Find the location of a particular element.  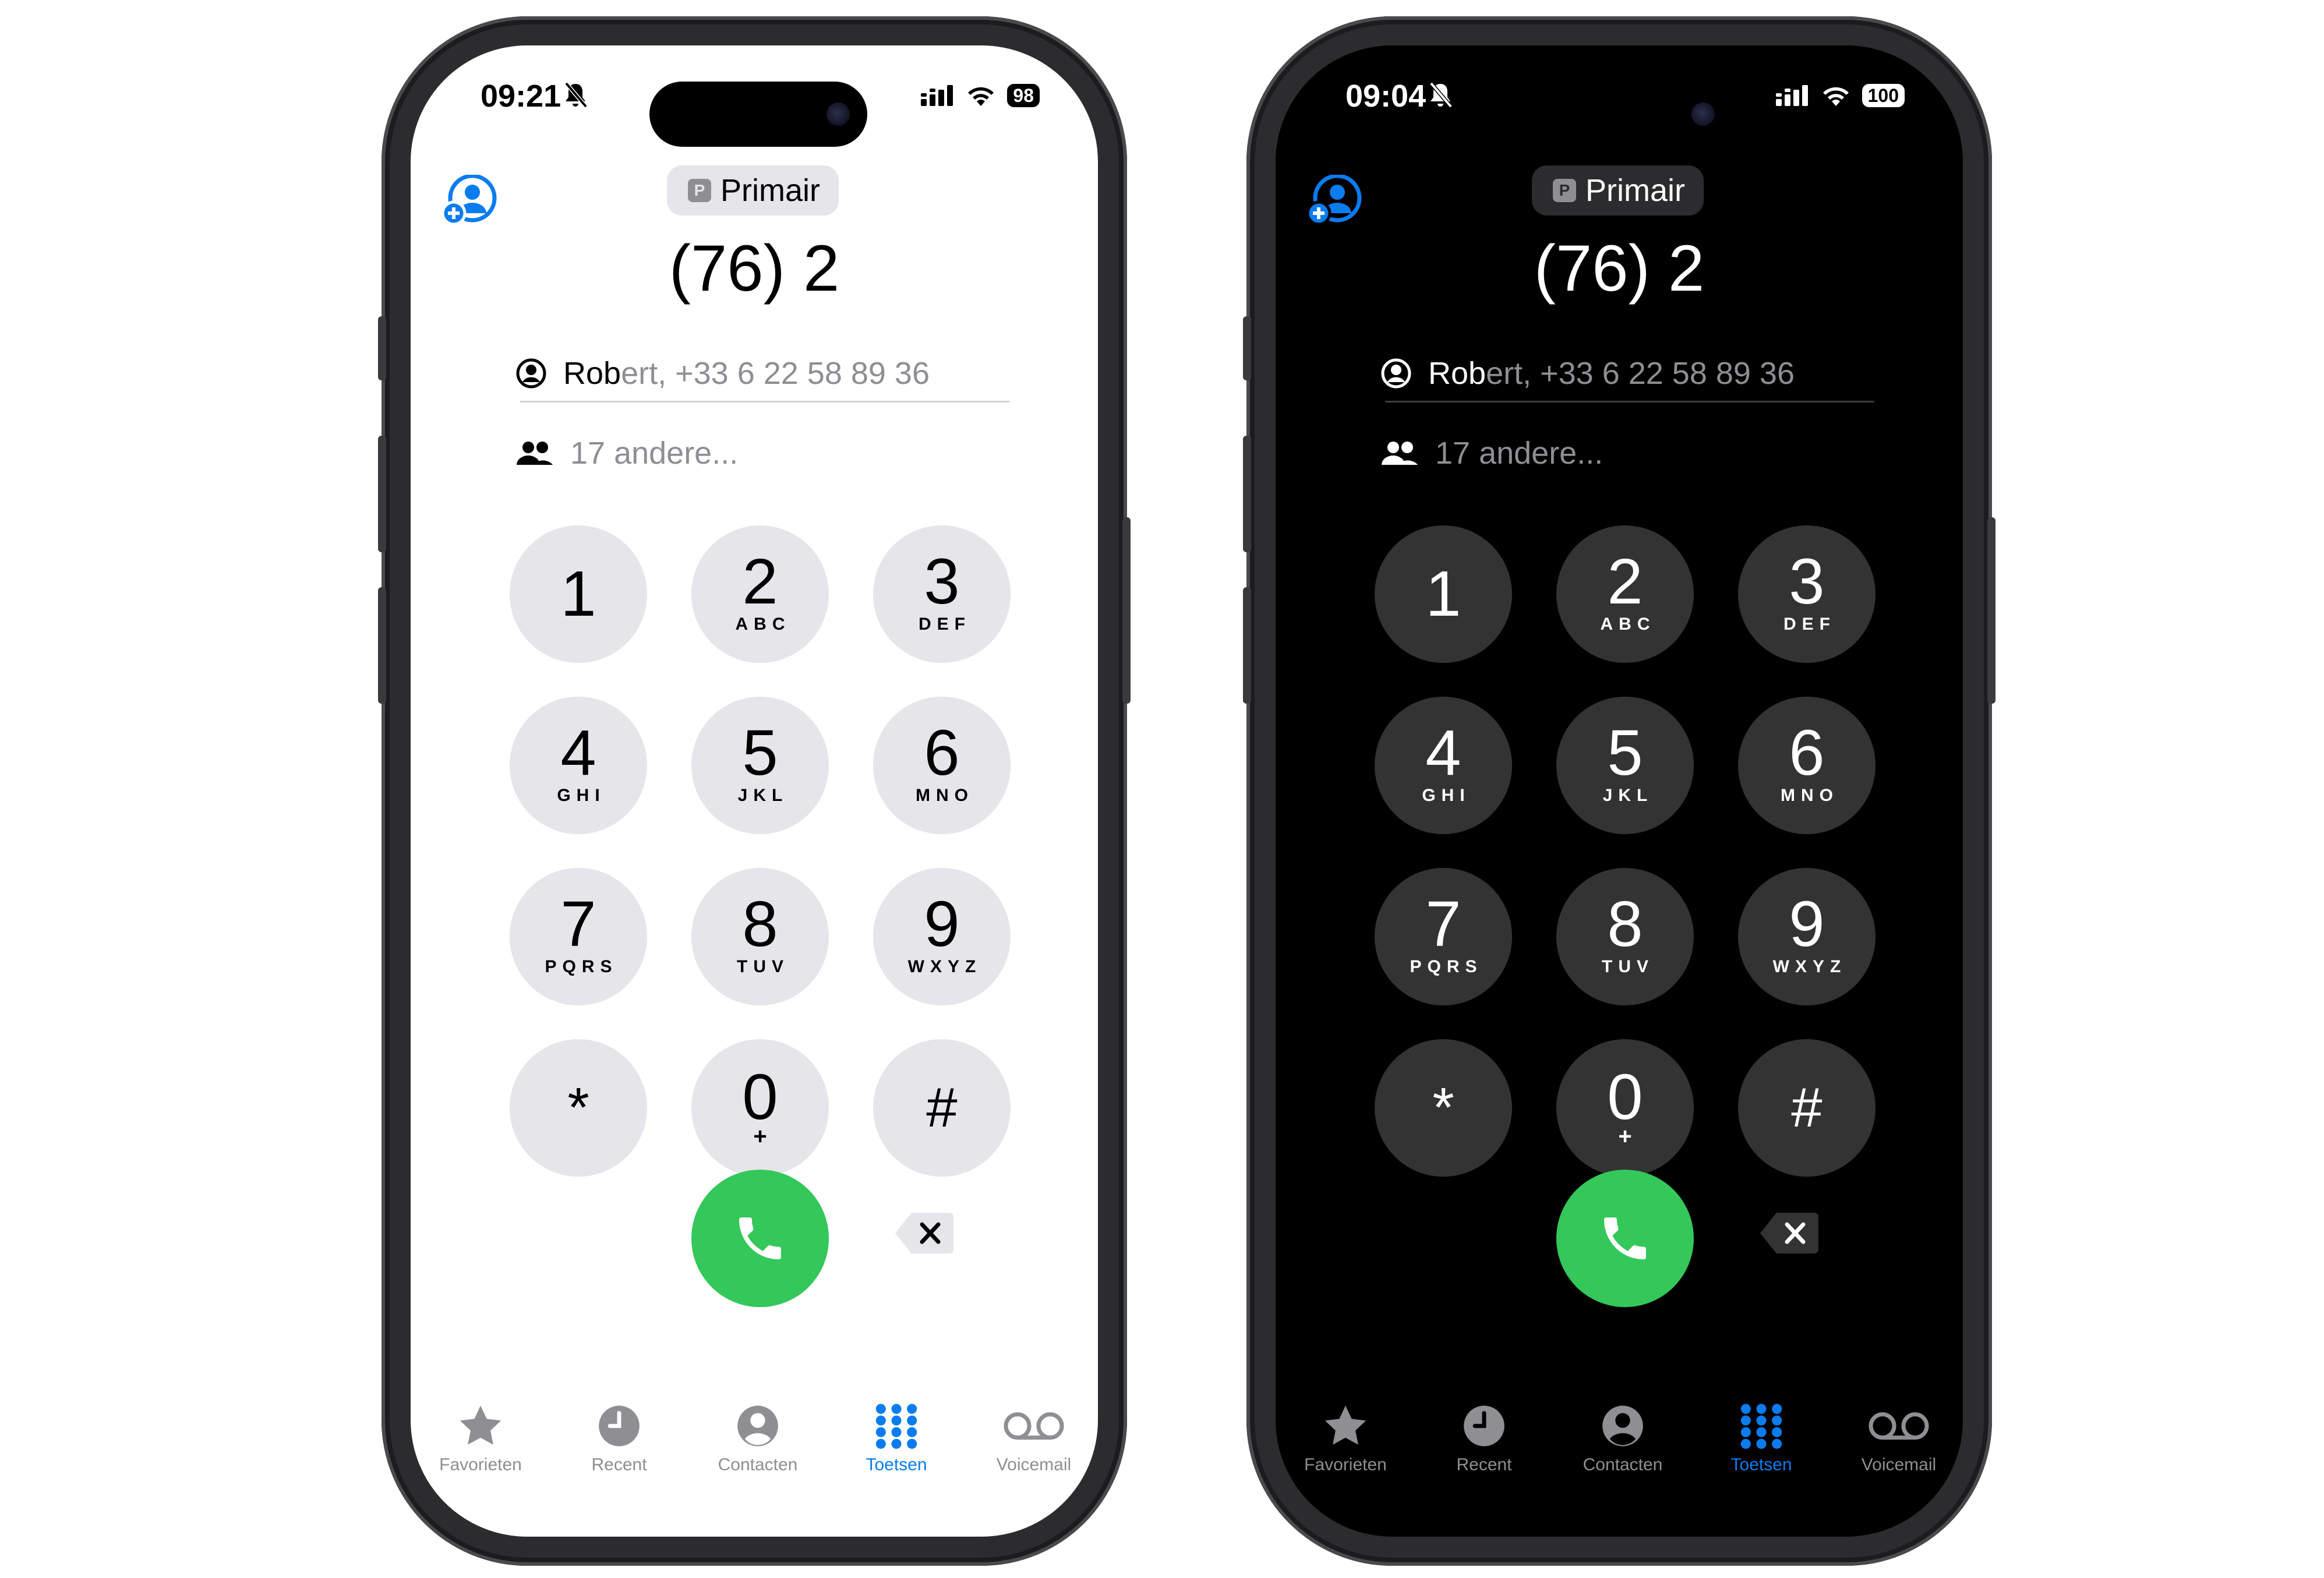

action-button is located at coordinates (382, 348).